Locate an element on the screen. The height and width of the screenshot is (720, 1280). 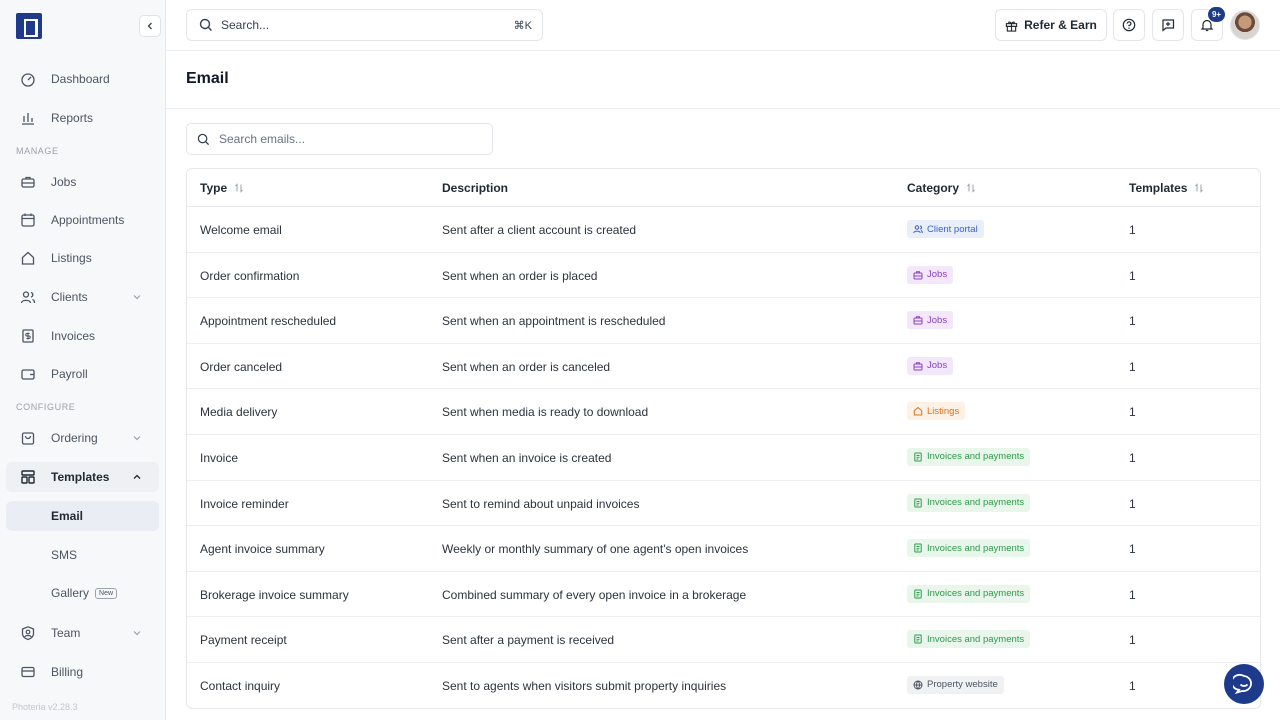
sidebar-item-jobs: Jobs is located at coordinates (82, 182).